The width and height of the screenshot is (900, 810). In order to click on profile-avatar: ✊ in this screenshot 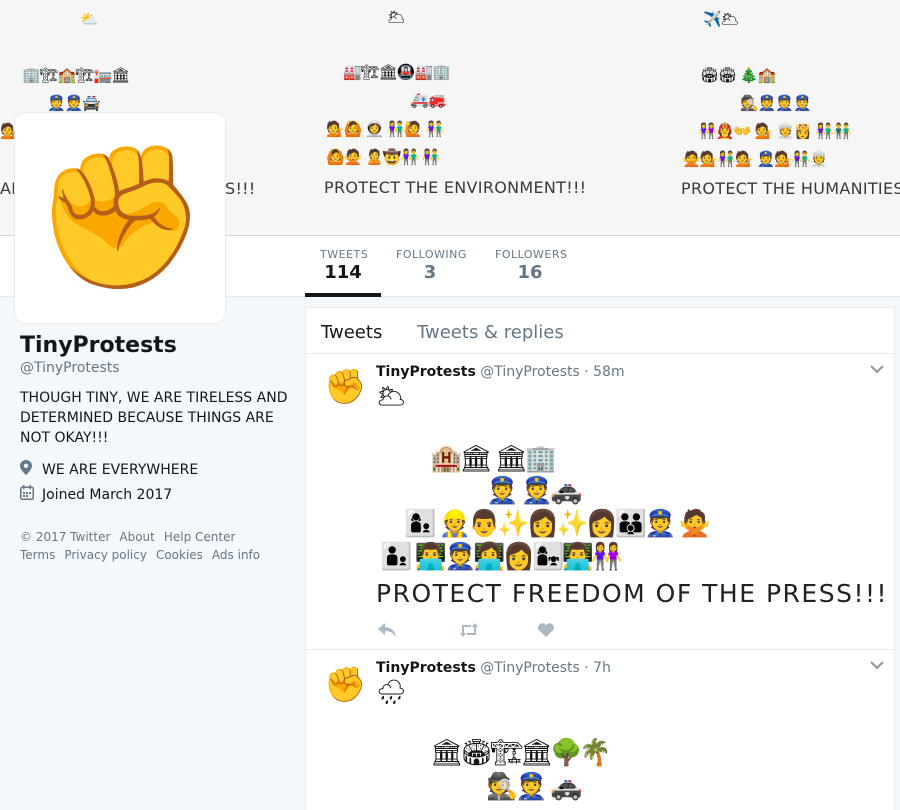, I will do `click(120, 218)`.